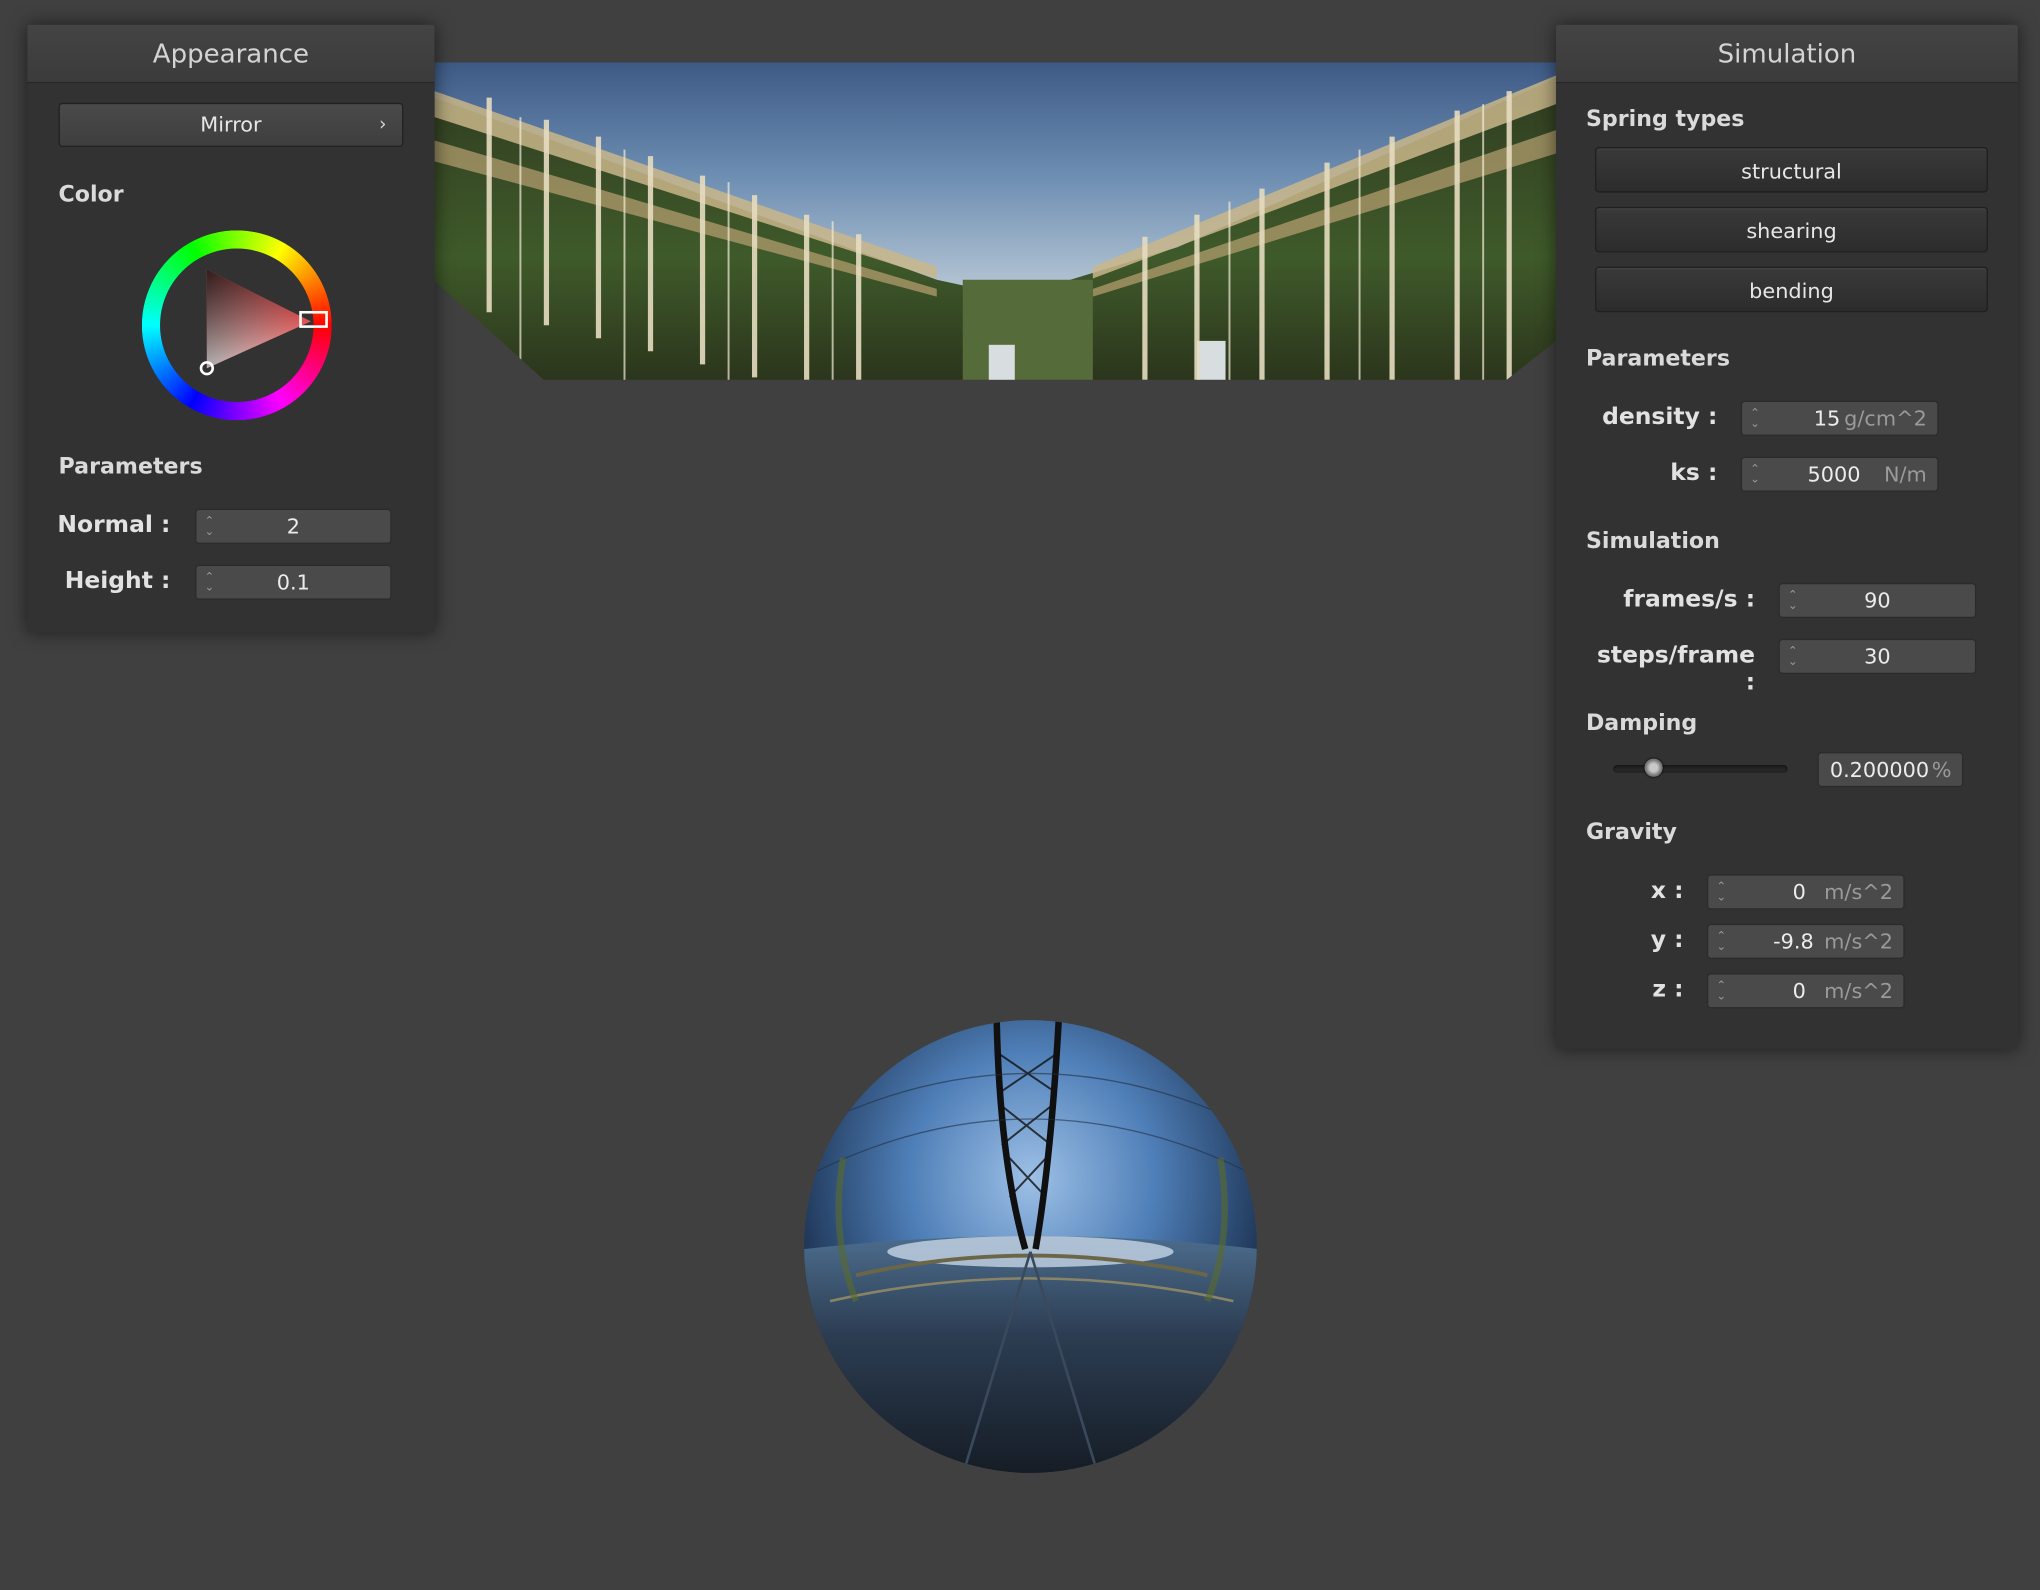  What do you see at coordinates (1658, 359) in the screenshot?
I see `simulation-parameters-label: Parameters` at bounding box center [1658, 359].